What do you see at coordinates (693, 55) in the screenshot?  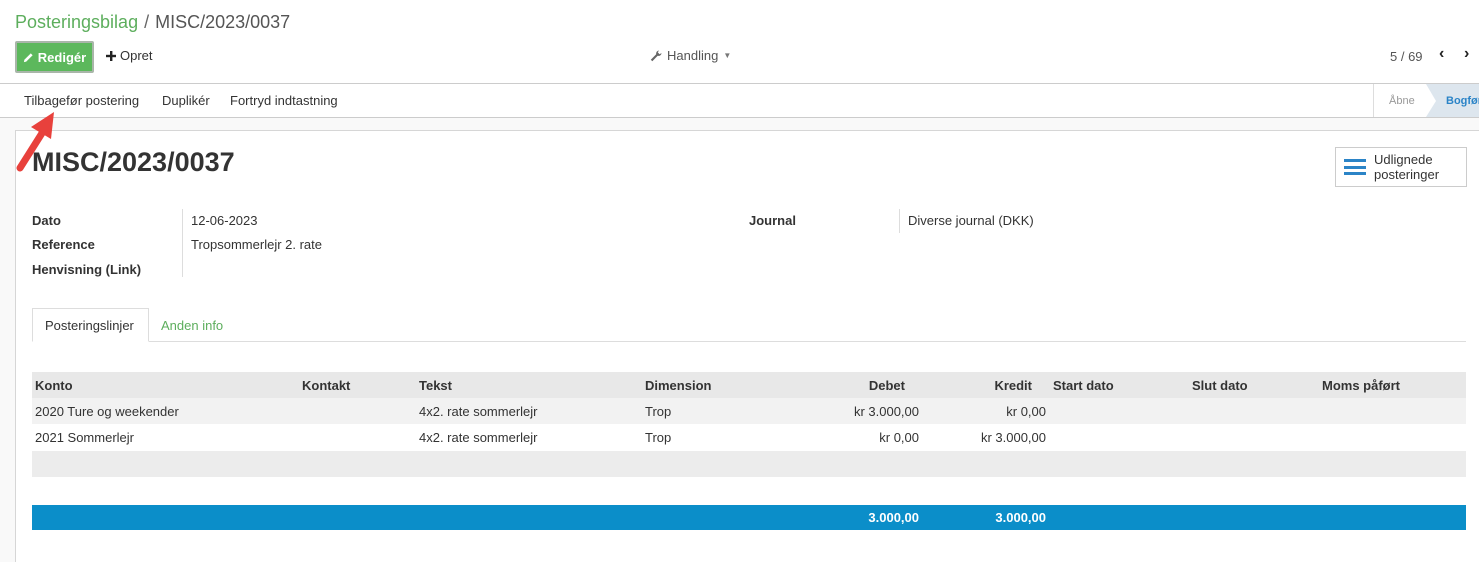 I see `action-dropdown-label: Handling` at bounding box center [693, 55].